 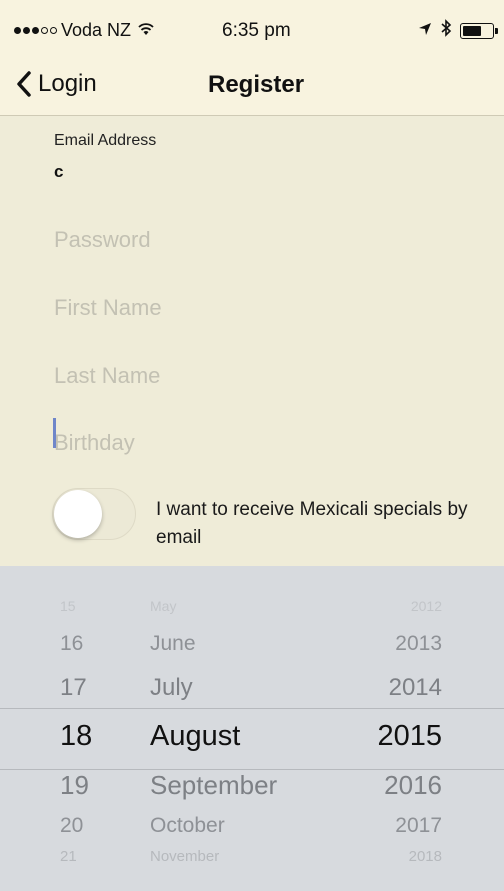 I want to click on picker-year: 2014, so click(x=415, y=688).